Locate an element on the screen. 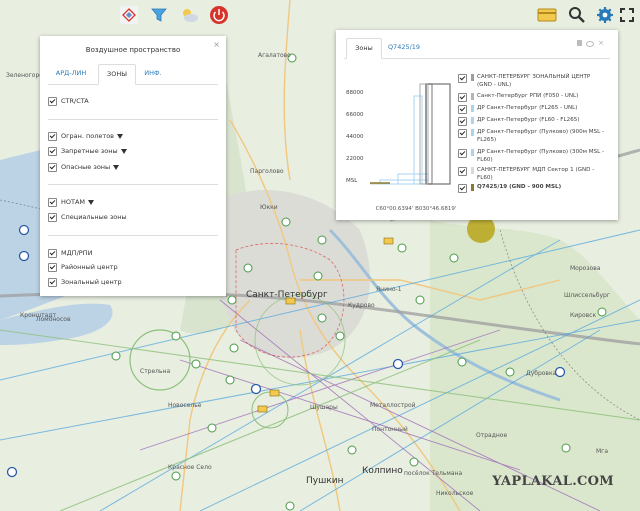 This screenshot has height=511, width=640. checkbox-label: CTR/CTA is located at coordinates (75, 101).